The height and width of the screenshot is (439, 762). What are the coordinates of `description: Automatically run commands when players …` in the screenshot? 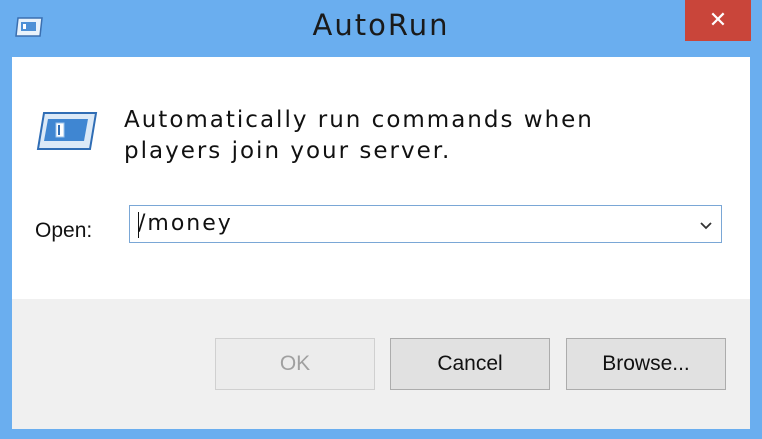 It's located at (404, 136).